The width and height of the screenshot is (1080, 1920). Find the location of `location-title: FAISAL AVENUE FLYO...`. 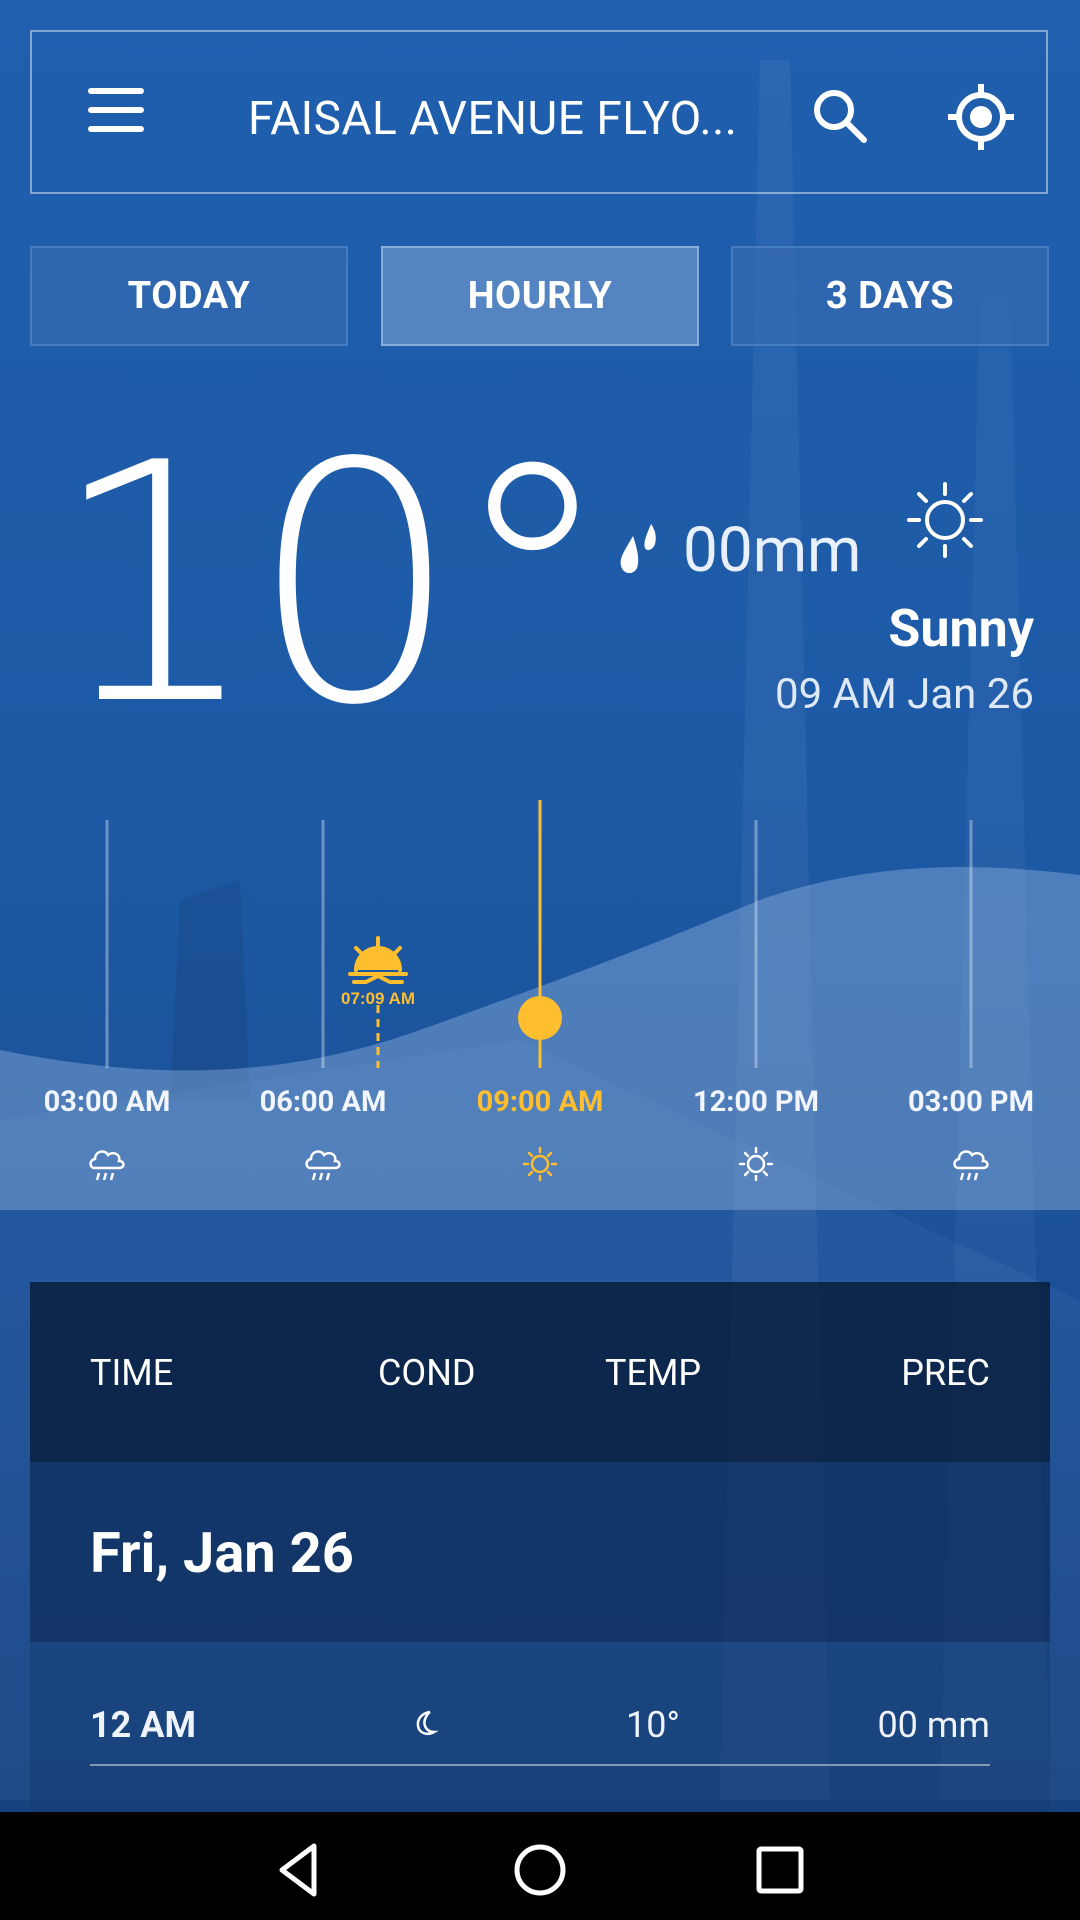

location-title: FAISAL AVENUE FLYO... is located at coordinates (518, 120).